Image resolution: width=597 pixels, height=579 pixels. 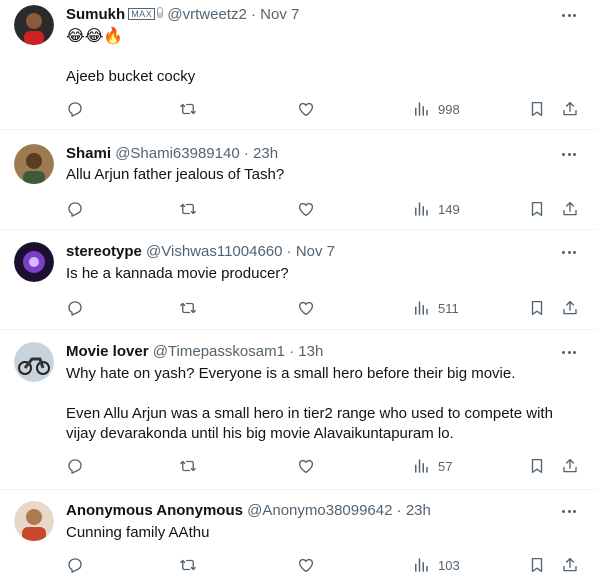 I want to click on timestamp: 13h, so click(x=310, y=351).